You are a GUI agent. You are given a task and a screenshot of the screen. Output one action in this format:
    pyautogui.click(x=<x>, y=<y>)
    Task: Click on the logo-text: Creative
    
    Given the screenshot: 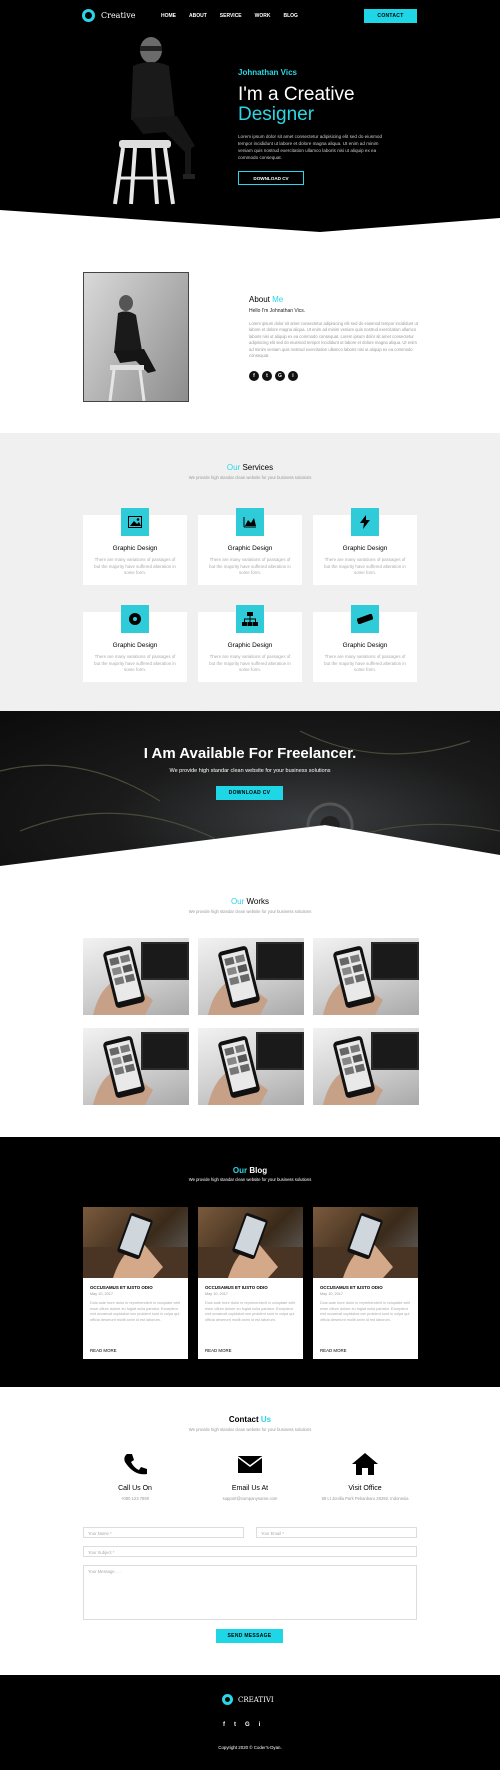 What is the action you would take?
    pyautogui.click(x=118, y=15)
    